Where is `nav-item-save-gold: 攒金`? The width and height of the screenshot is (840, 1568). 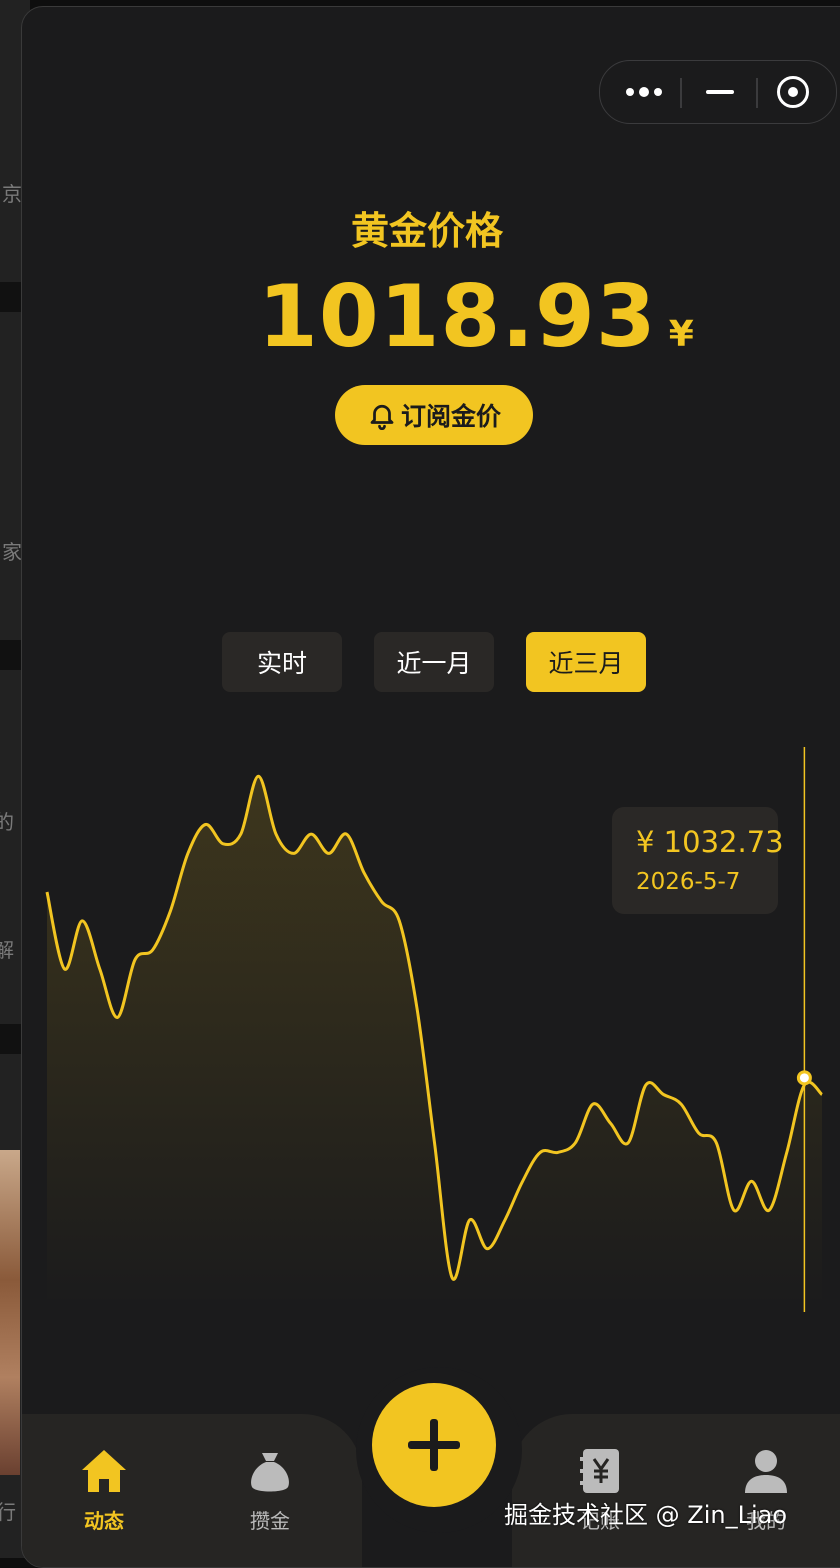
nav-item-save-gold: 攒金 is located at coordinates (270, 1490).